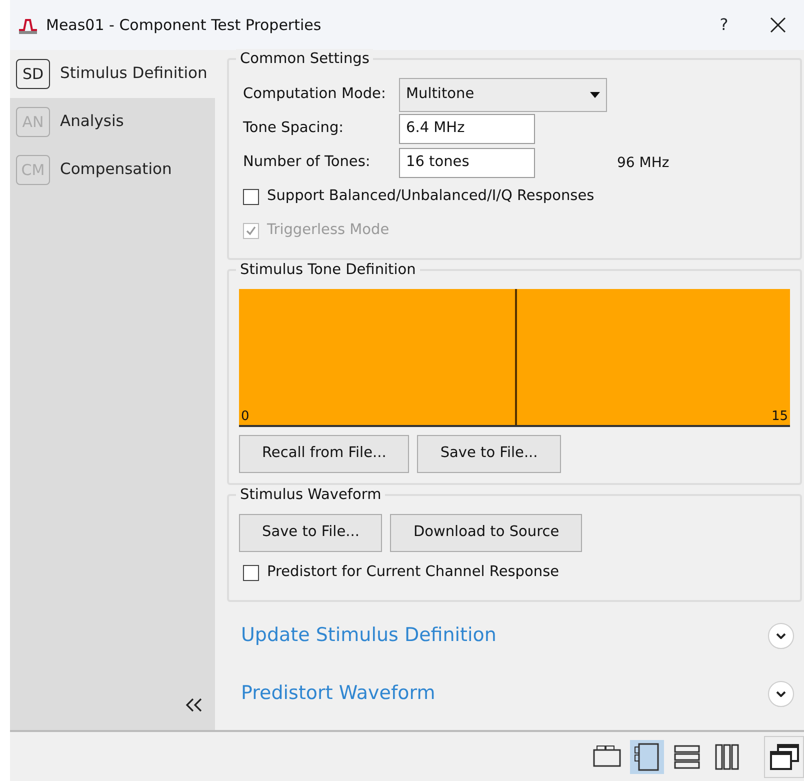 The width and height of the screenshot is (804, 781). Describe the element at coordinates (467, 163) in the screenshot. I see `tones-count-field: 16 tones` at that location.